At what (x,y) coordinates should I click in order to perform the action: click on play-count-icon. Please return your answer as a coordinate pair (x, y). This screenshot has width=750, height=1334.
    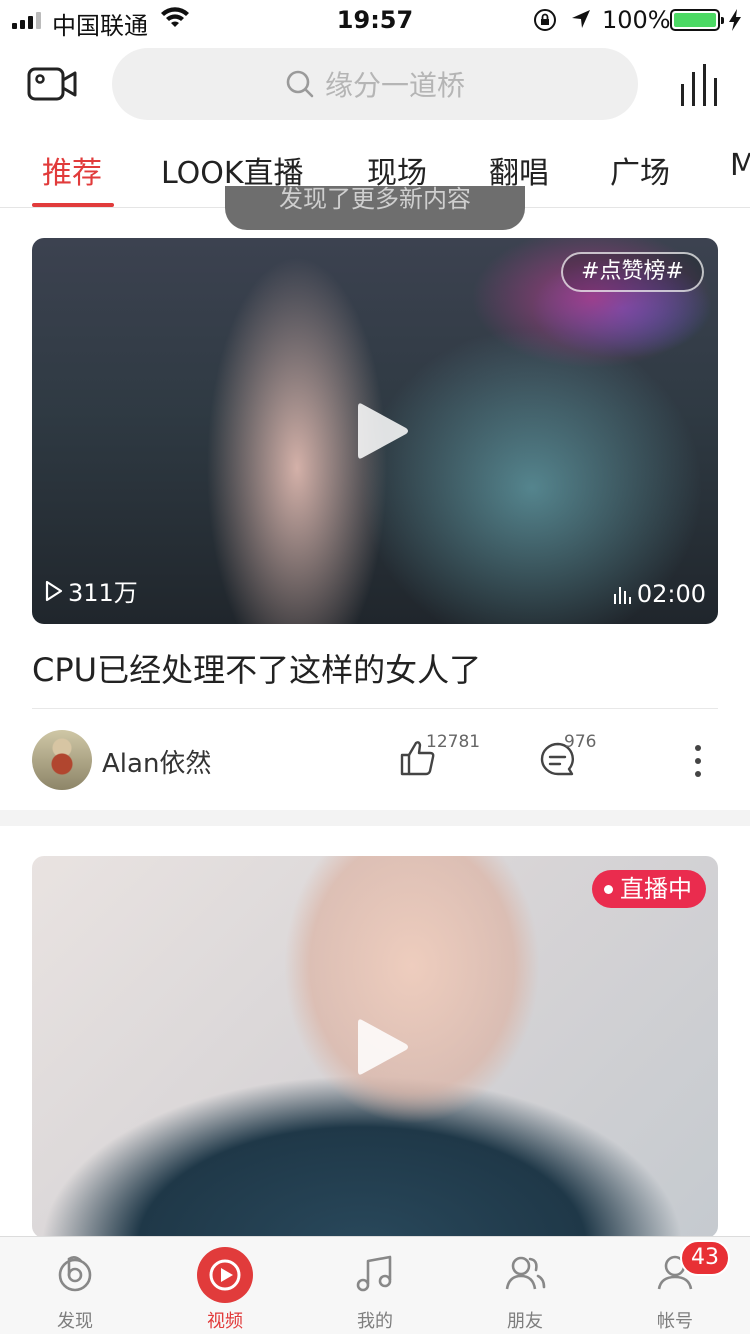
    Looking at the image, I should click on (54, 590).